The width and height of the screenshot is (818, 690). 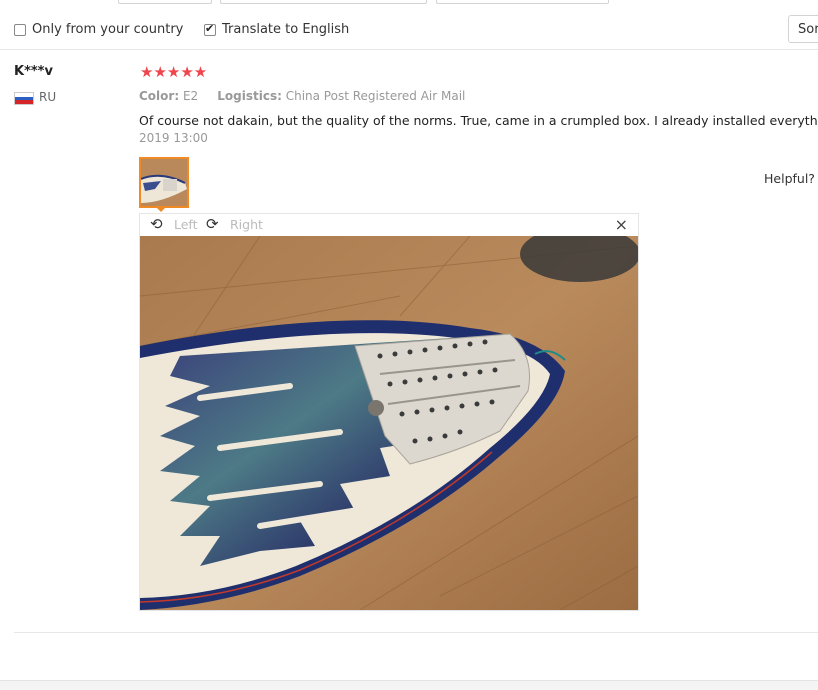 I want to click on close-icon: ×, so click(x=621, y=224).